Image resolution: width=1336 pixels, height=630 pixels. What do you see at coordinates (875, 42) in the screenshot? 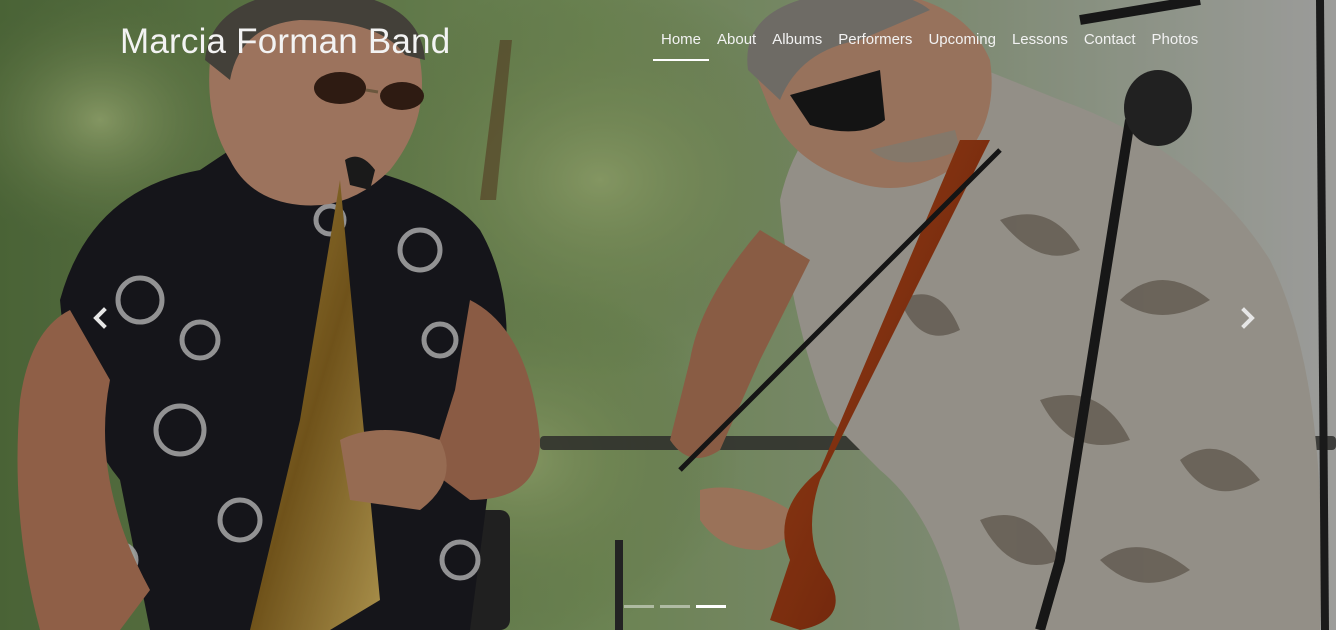
I see `nav-item-performers: Performers` at bounding box center [875, 42].